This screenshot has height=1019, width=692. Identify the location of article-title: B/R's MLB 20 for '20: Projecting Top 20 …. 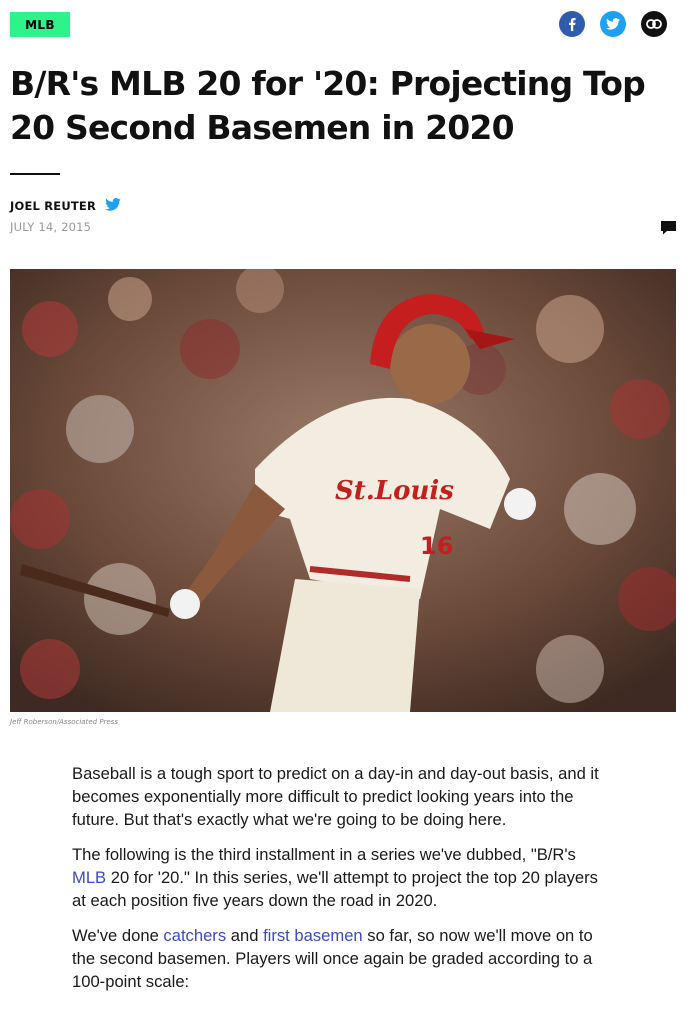
(328, 105).